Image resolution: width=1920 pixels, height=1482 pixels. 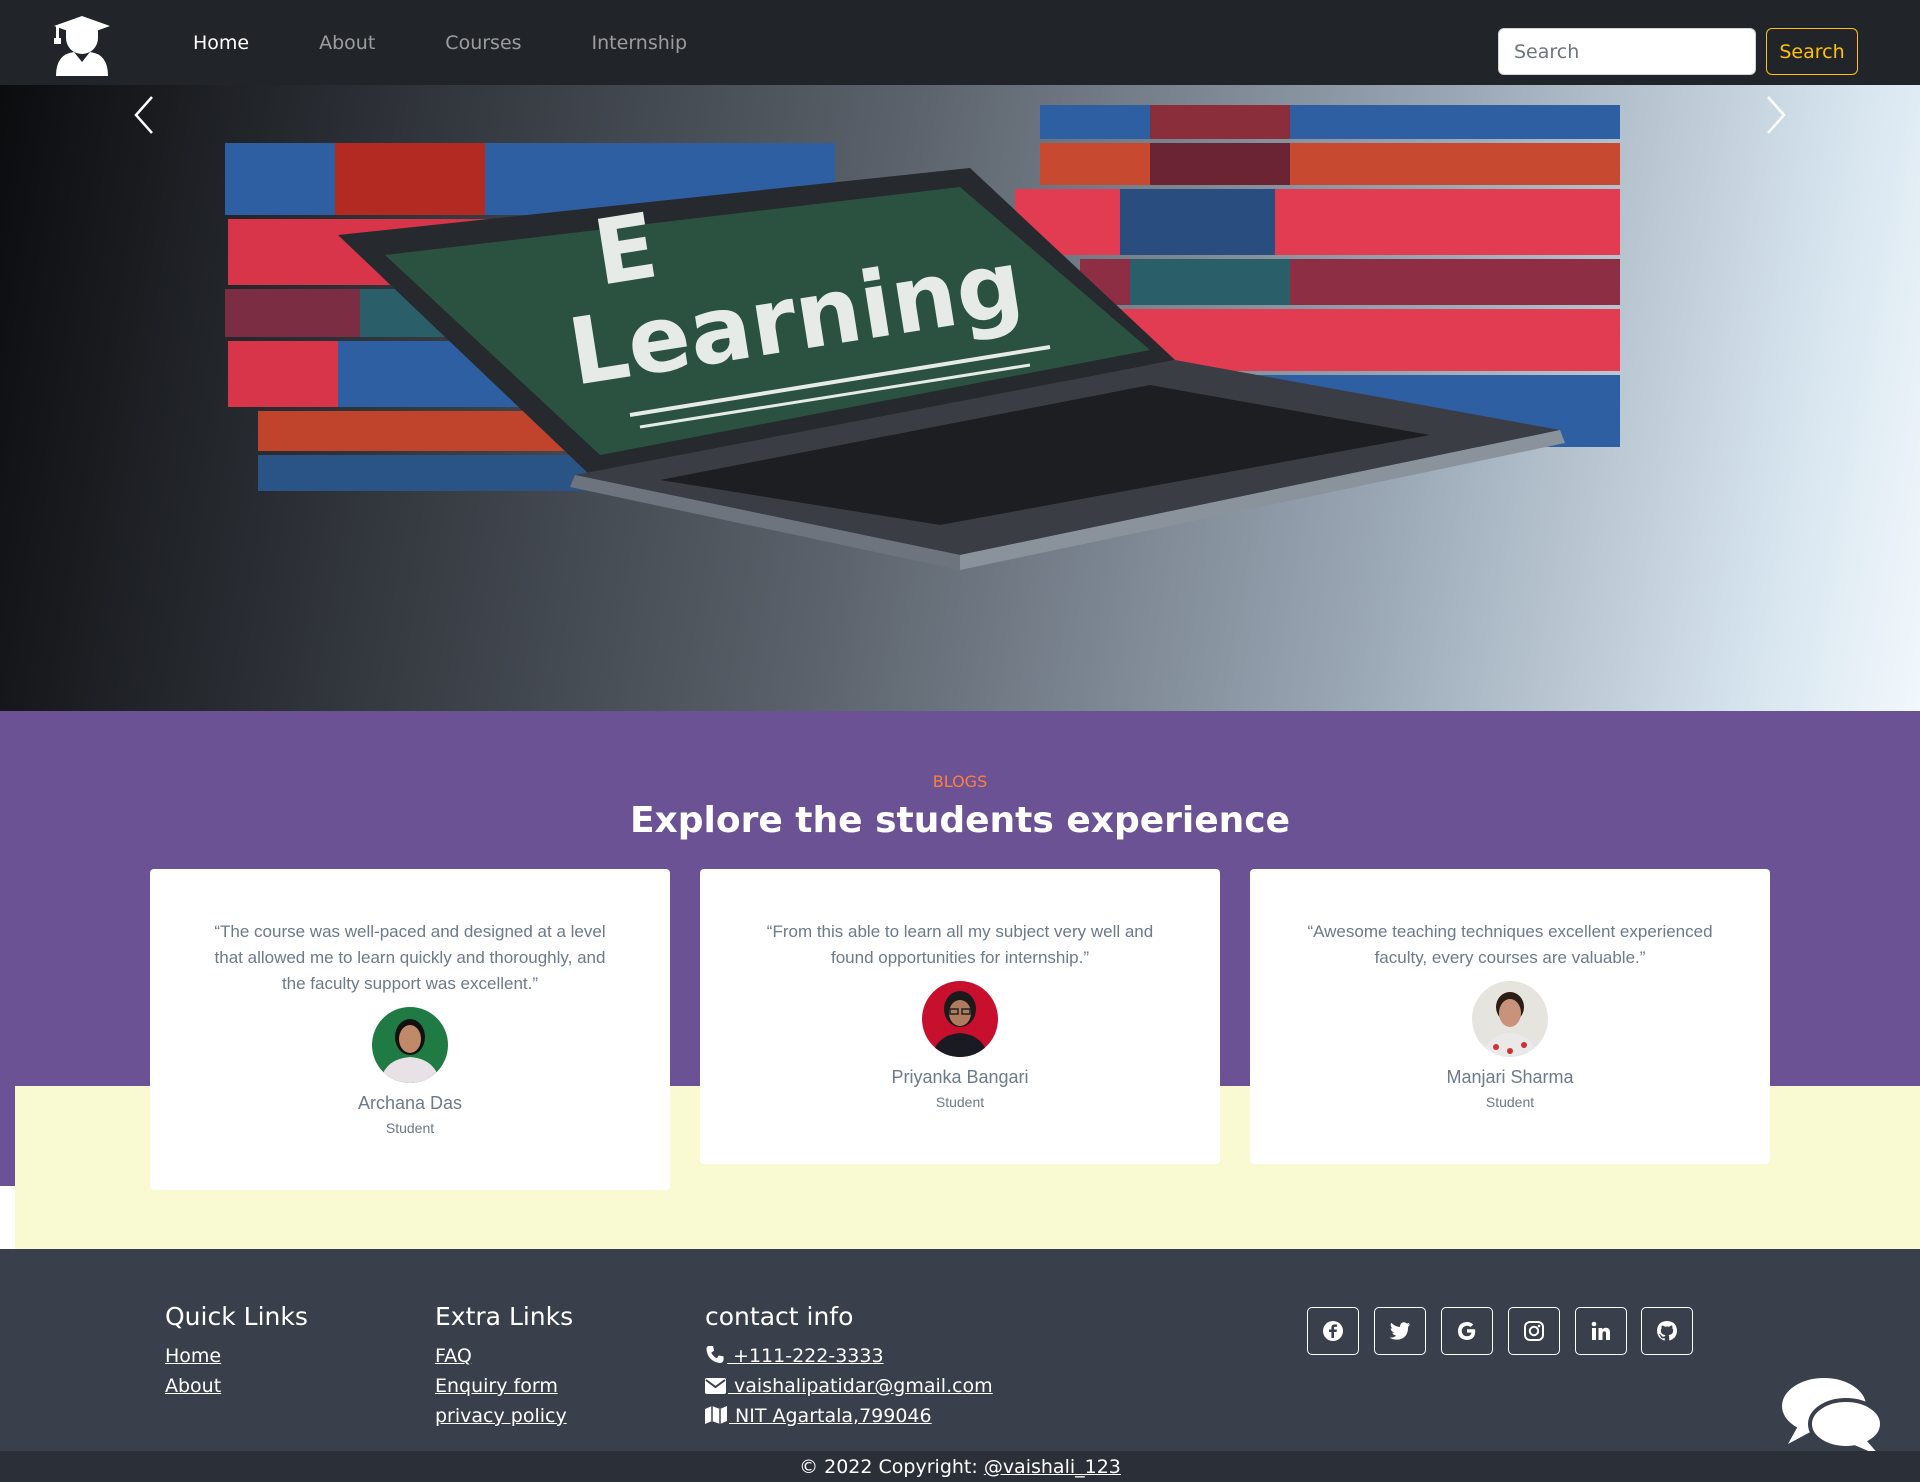 What do you see at coordinates (1832, 1416) in the screenshot?
I see `chat-bubbles-icon` at bounding box center [1832, 1416].